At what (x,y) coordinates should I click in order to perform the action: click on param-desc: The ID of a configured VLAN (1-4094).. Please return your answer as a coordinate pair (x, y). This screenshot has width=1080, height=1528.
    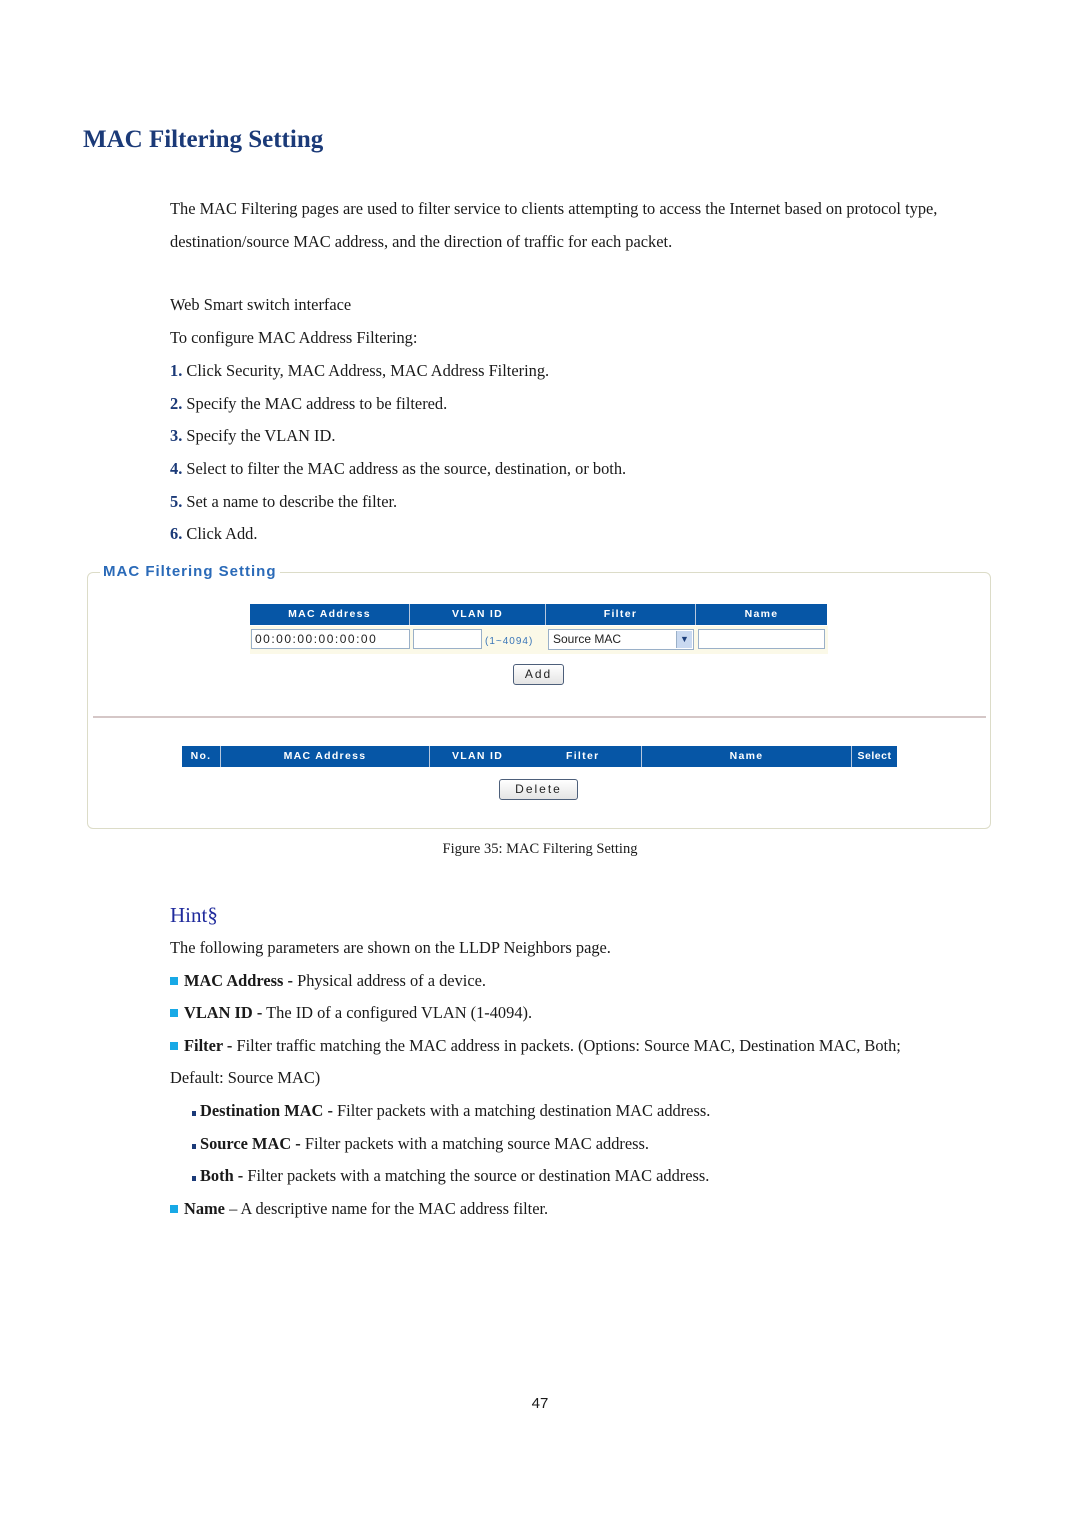
    Looking at the image, I should click on (397, 1012).